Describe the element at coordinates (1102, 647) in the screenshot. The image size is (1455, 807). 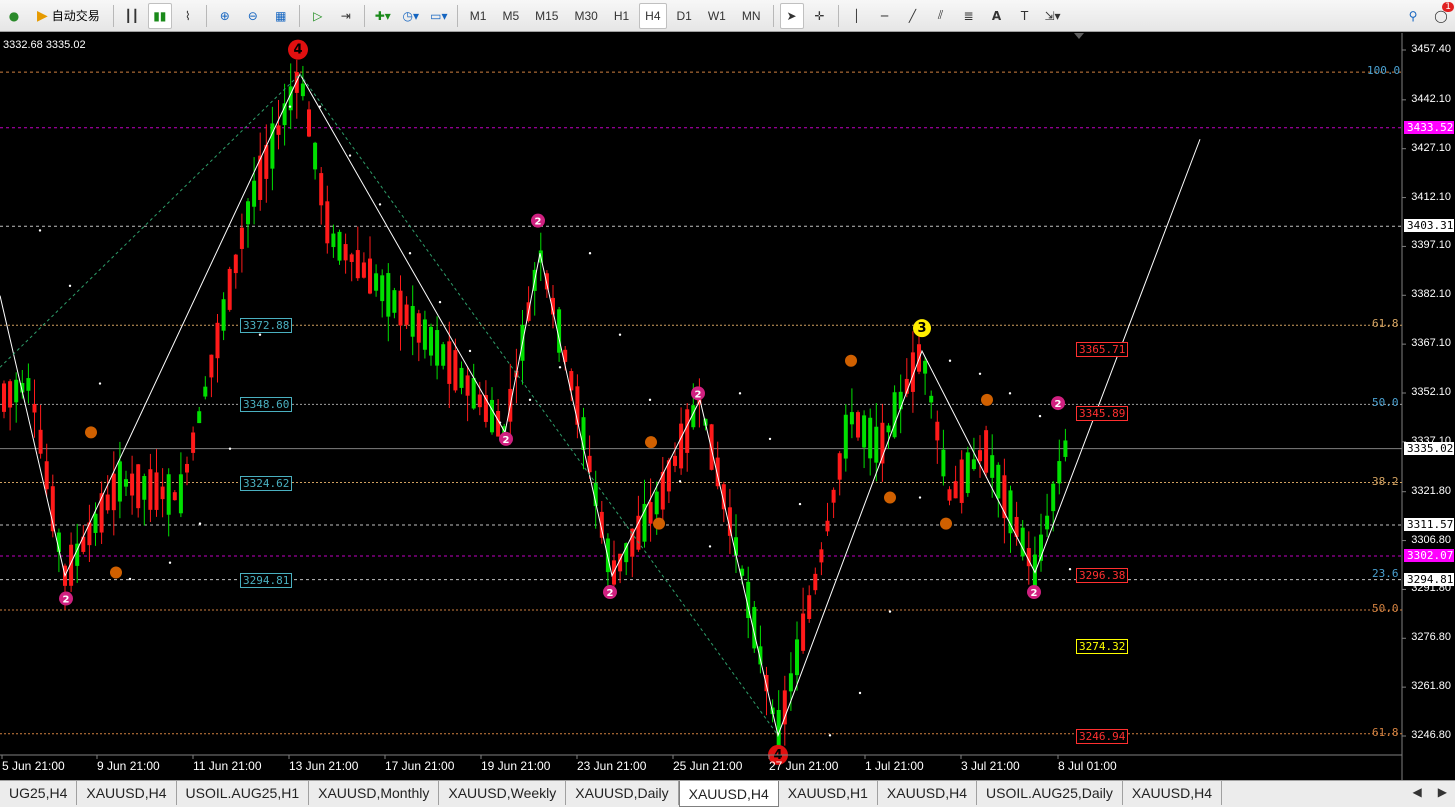
I see `target-price-label: 3274.32` at that location.